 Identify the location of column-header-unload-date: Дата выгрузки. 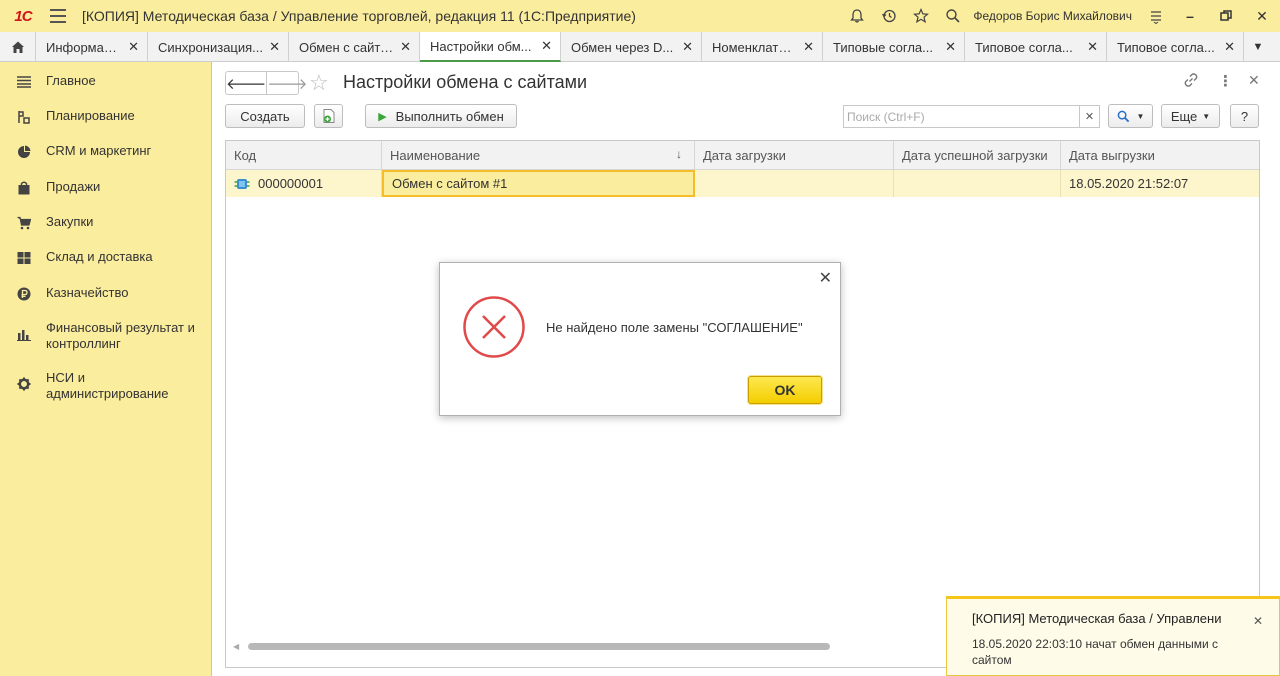
(1160, 155).